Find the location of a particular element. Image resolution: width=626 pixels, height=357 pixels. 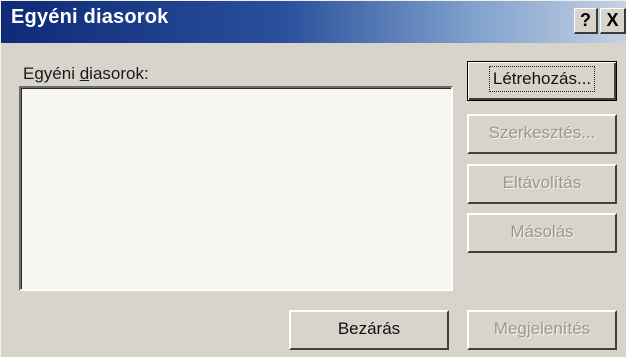

copy-button: Másolás is located at coordinates (542, 233).